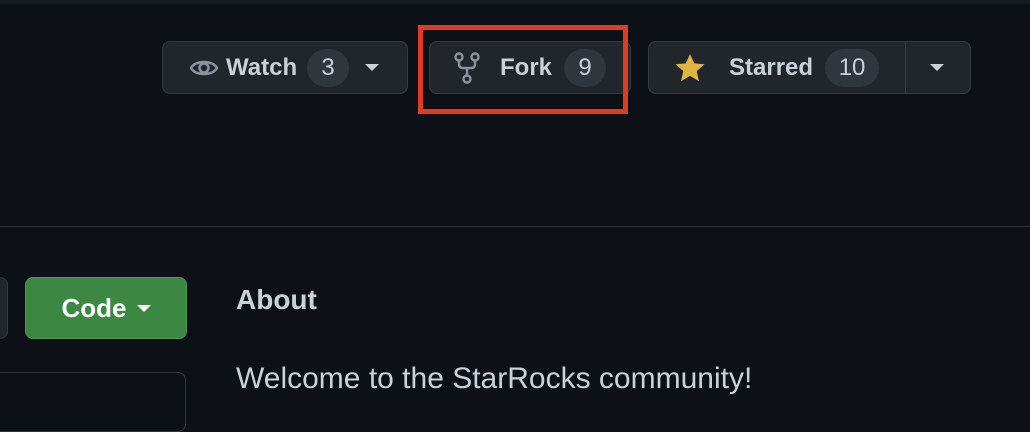  I want to click on branch-select-button, so click(4, 308).